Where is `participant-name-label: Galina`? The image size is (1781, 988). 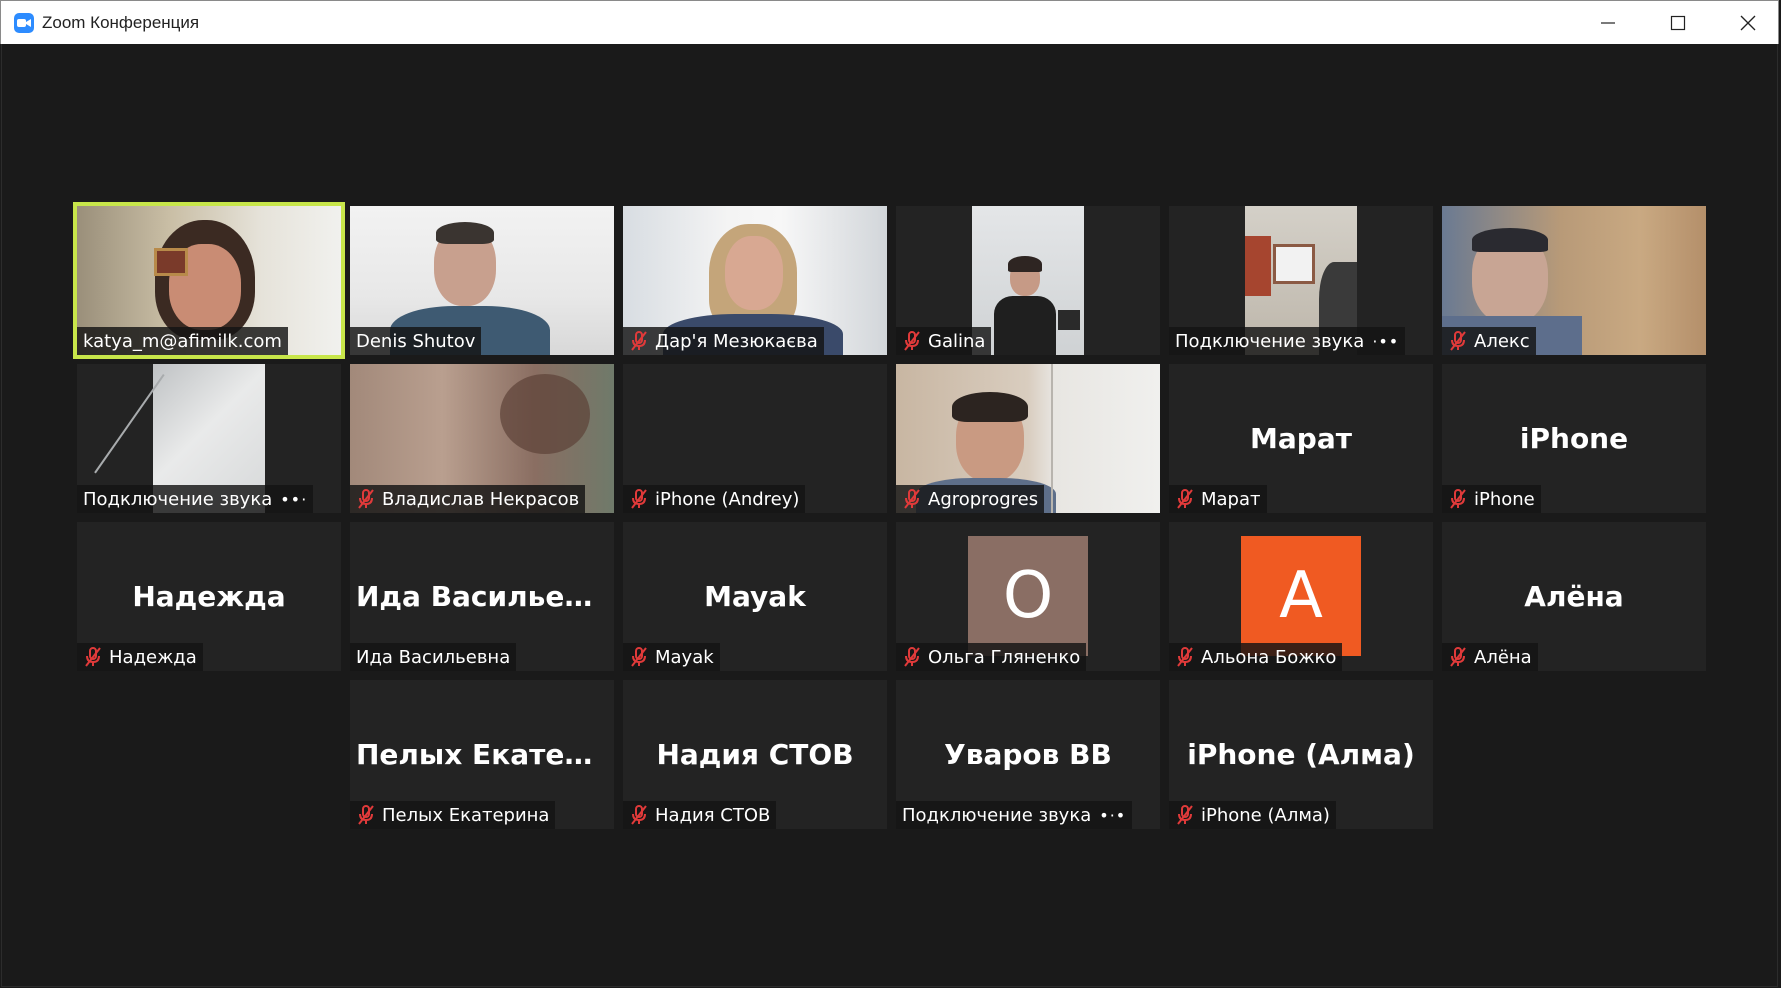 participant-name-label: Galina is located at coordinates (944, 341).